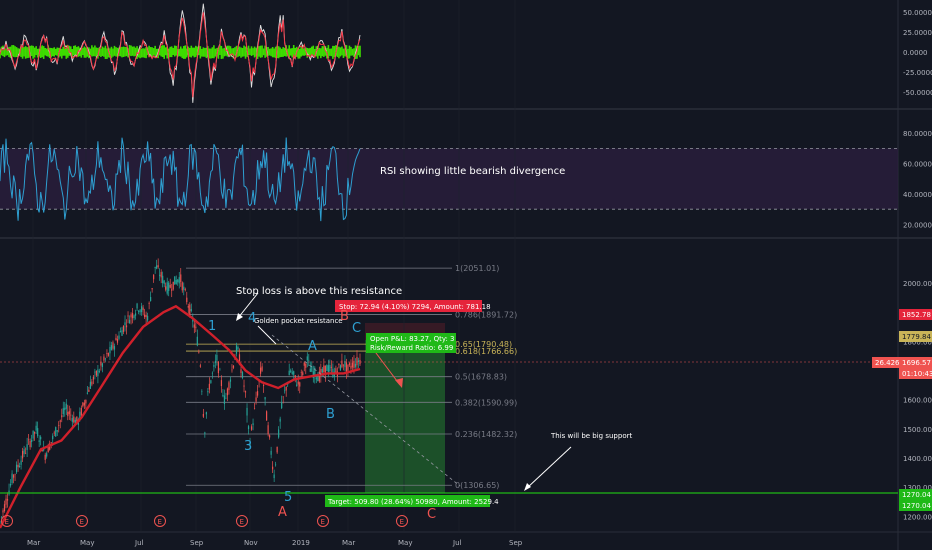 Image resolution: width=932 pixels, height=550 pixels. What do you see at coordinates (917, 195) in the screenshot?
I see `y-tick-label: 40.0000` at bounding box center [917, 195].